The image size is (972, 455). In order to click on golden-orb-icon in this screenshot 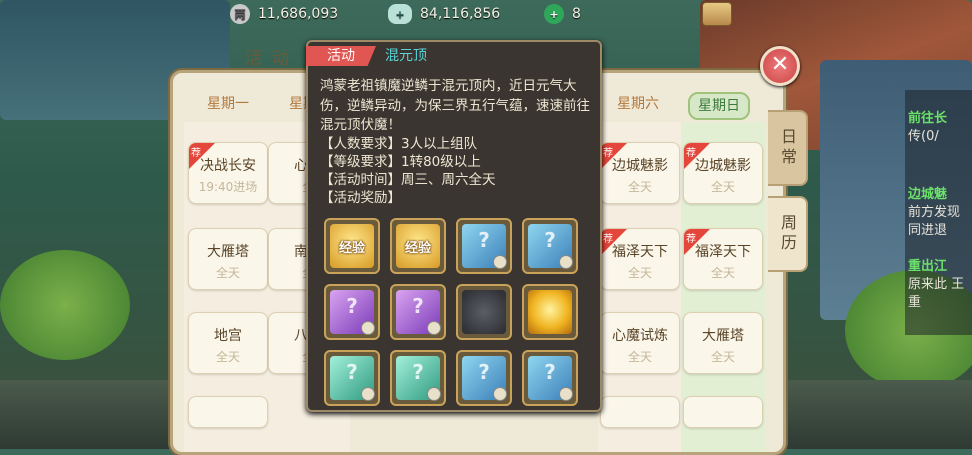, I will do `click(550, 312)`.